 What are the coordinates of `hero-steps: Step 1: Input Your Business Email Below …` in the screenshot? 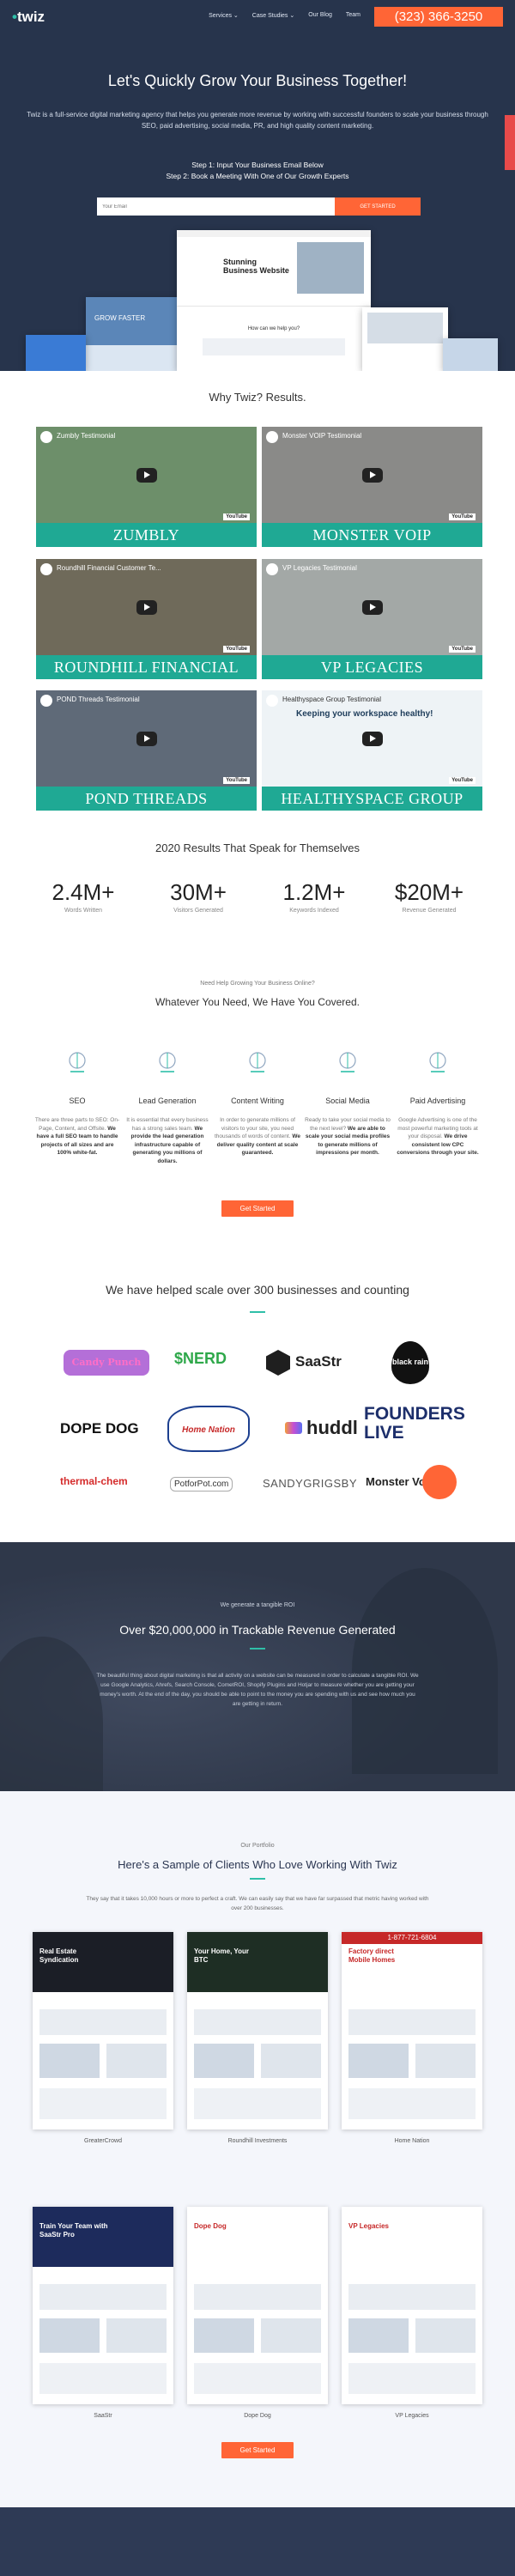 It's located at (257, 171).